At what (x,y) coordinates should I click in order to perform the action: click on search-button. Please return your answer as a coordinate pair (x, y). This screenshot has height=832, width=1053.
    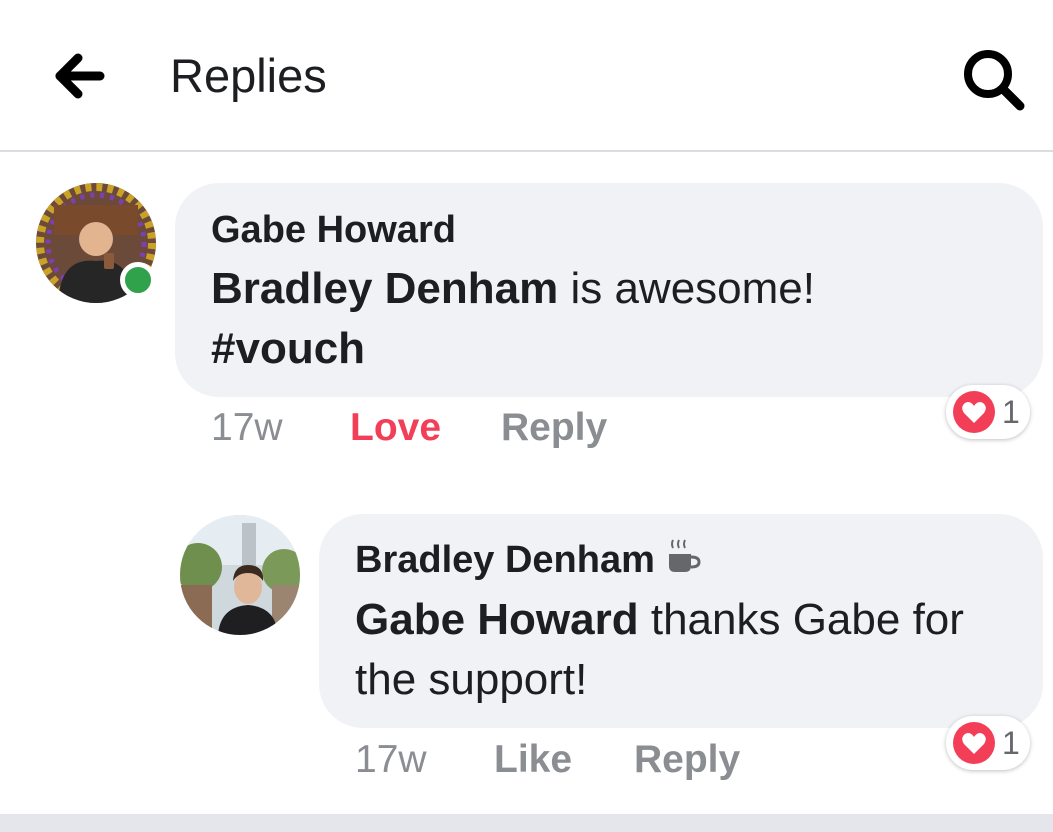
    Looking at the image, I should click on (994, 78).